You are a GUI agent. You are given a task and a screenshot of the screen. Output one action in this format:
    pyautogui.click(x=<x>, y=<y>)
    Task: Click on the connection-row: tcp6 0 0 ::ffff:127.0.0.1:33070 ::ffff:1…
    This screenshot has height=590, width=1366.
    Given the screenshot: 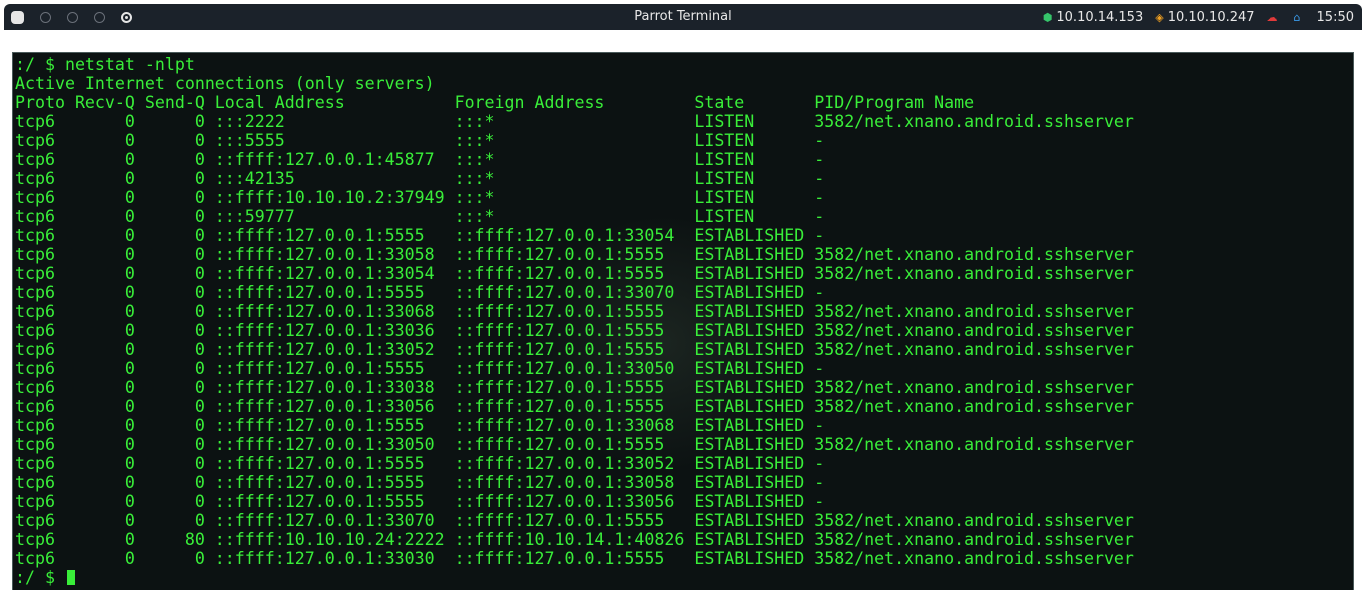 What is the action you would take?
    pyautogui.click(x=574, y=520)
    